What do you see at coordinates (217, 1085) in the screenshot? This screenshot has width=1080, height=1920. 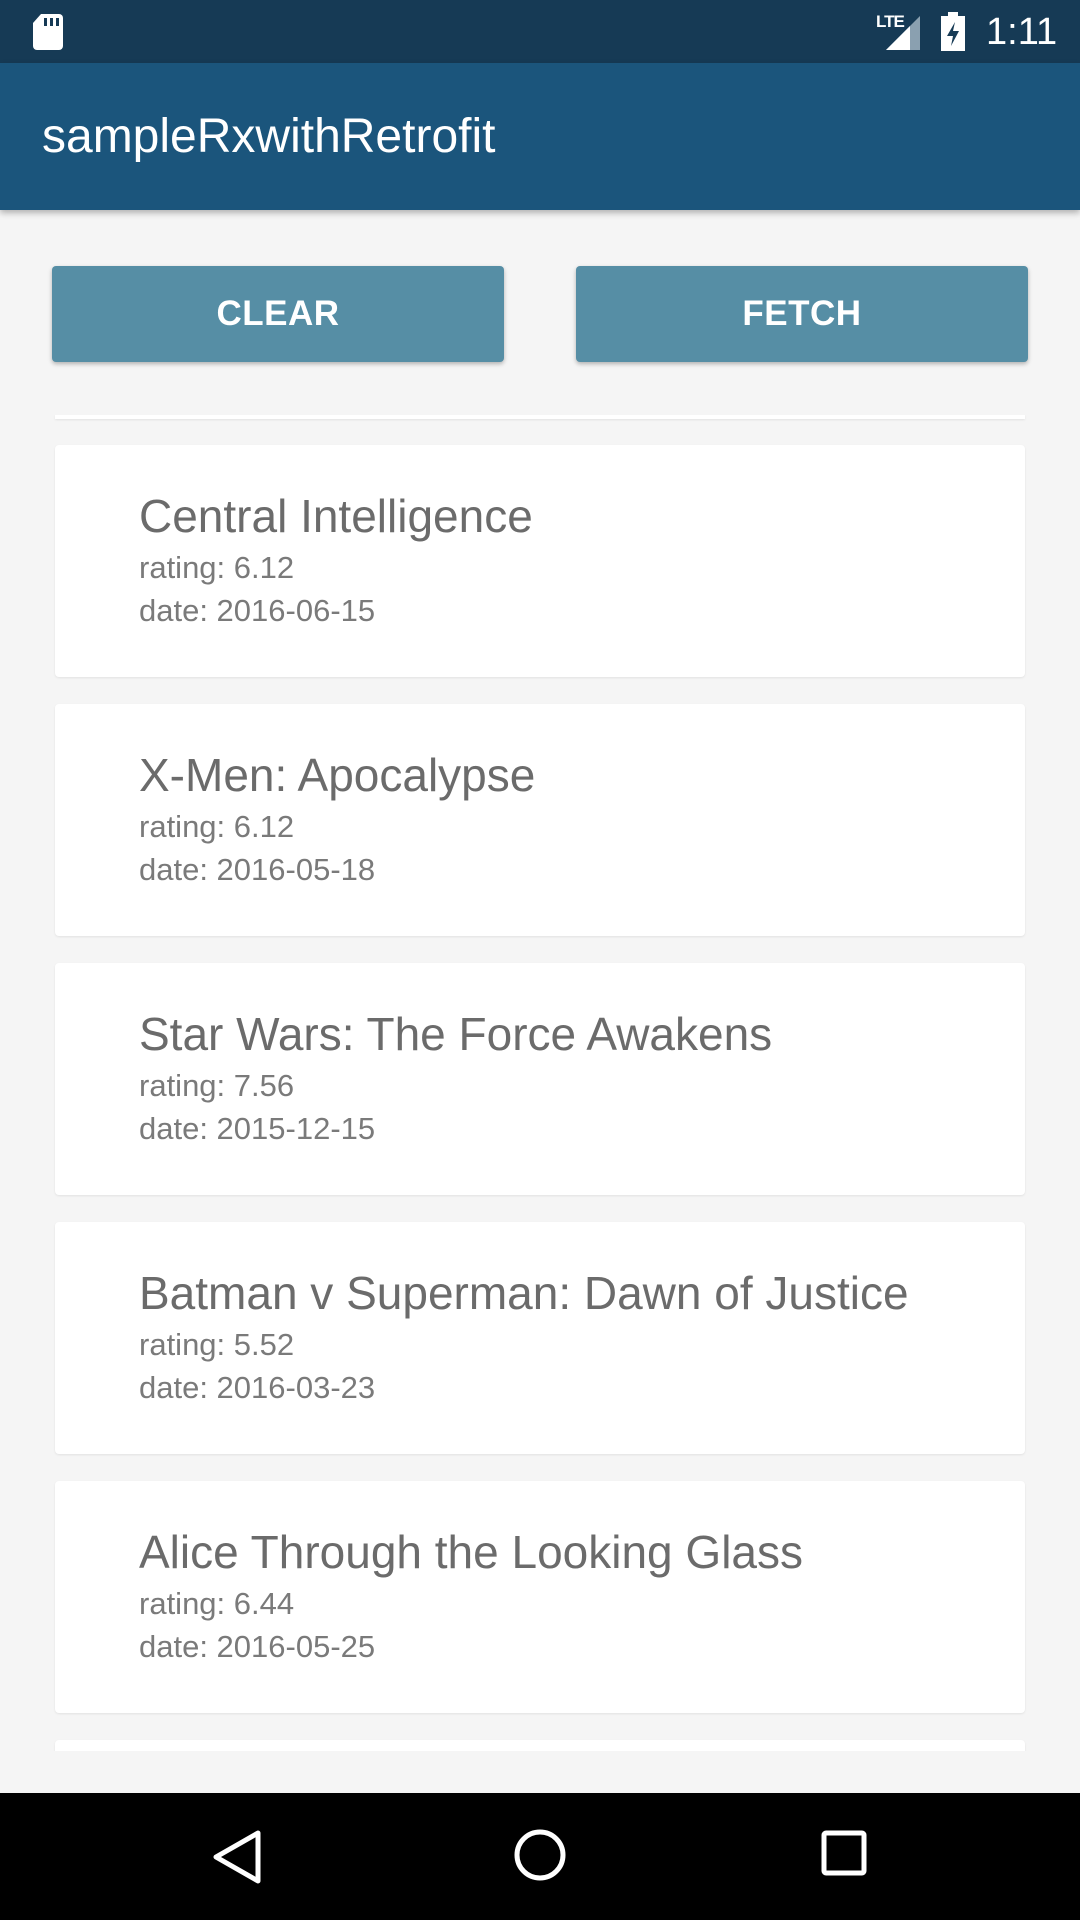 I see `movie-rating: rating: 7.56` at bounding box center [217, 1085].